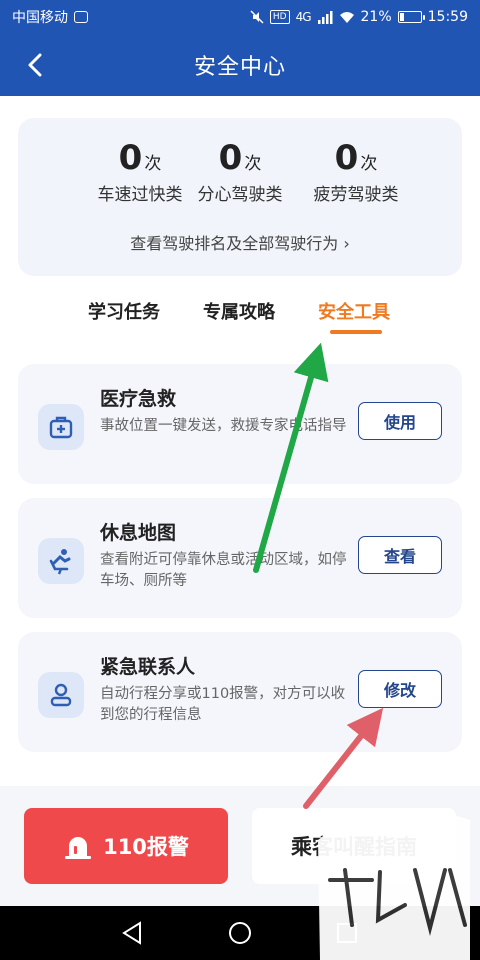  Describe the element at coordinates (146, 847) in the screenshot. I see `call-police-label: 110报警` at that location.